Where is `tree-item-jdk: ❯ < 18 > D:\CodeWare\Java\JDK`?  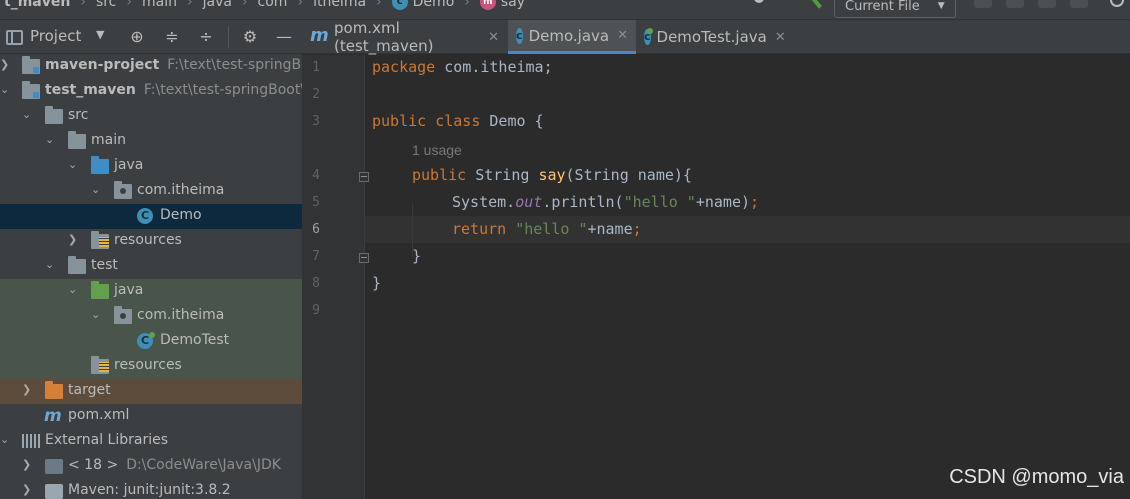
tree-item-jdk: ❯ < 18 > D:\CodeWare\Java\JDK is located at coordinates (151, 466).